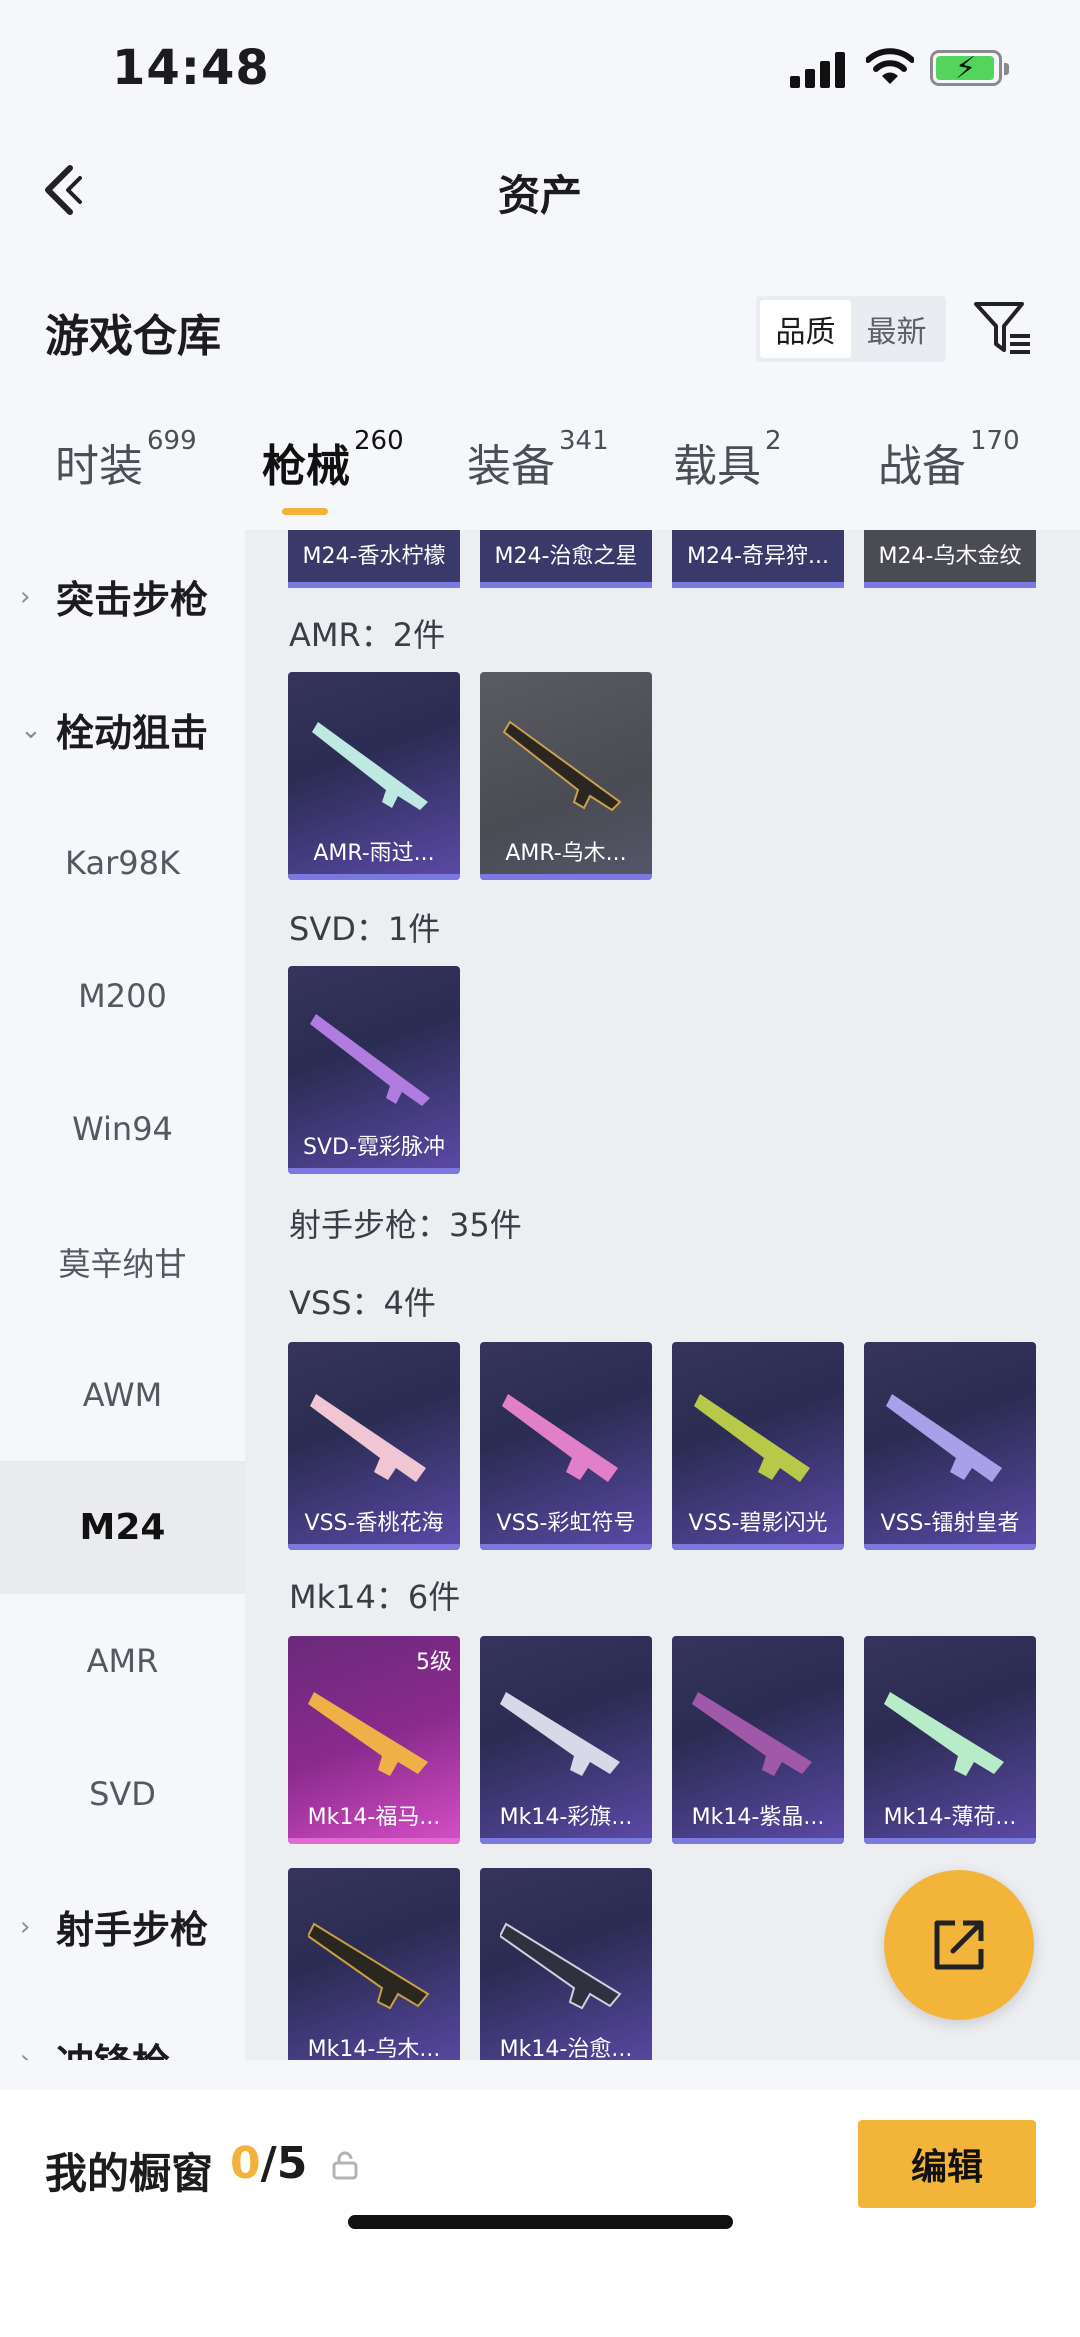 This screenshot has height=2337, width=1080. I want to click on item-card: VSS-镭射皇者, so click(950, 1446).